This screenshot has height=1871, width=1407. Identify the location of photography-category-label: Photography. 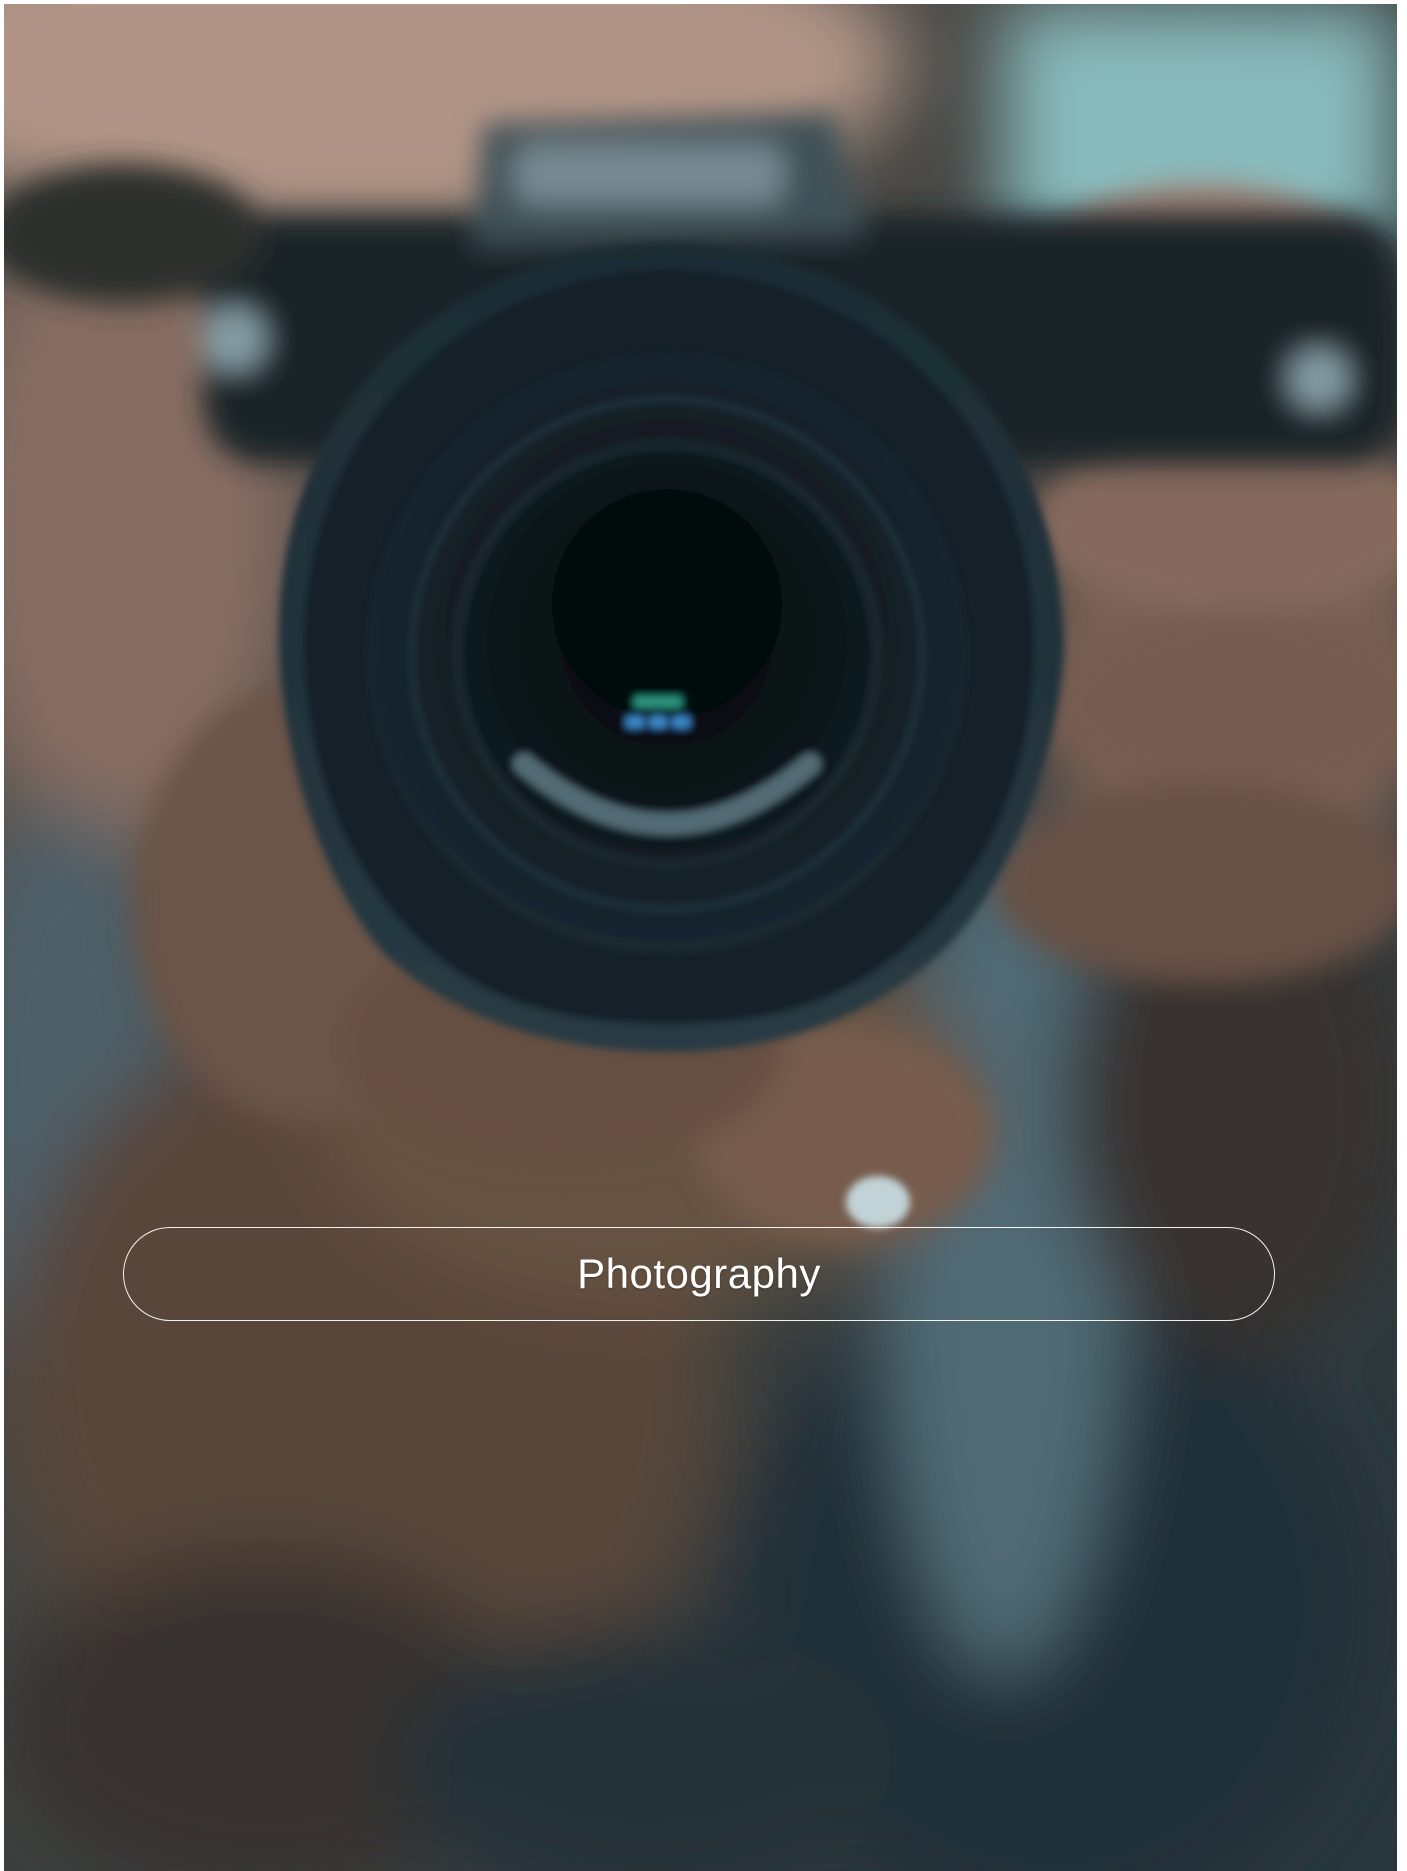
(699, 1273).